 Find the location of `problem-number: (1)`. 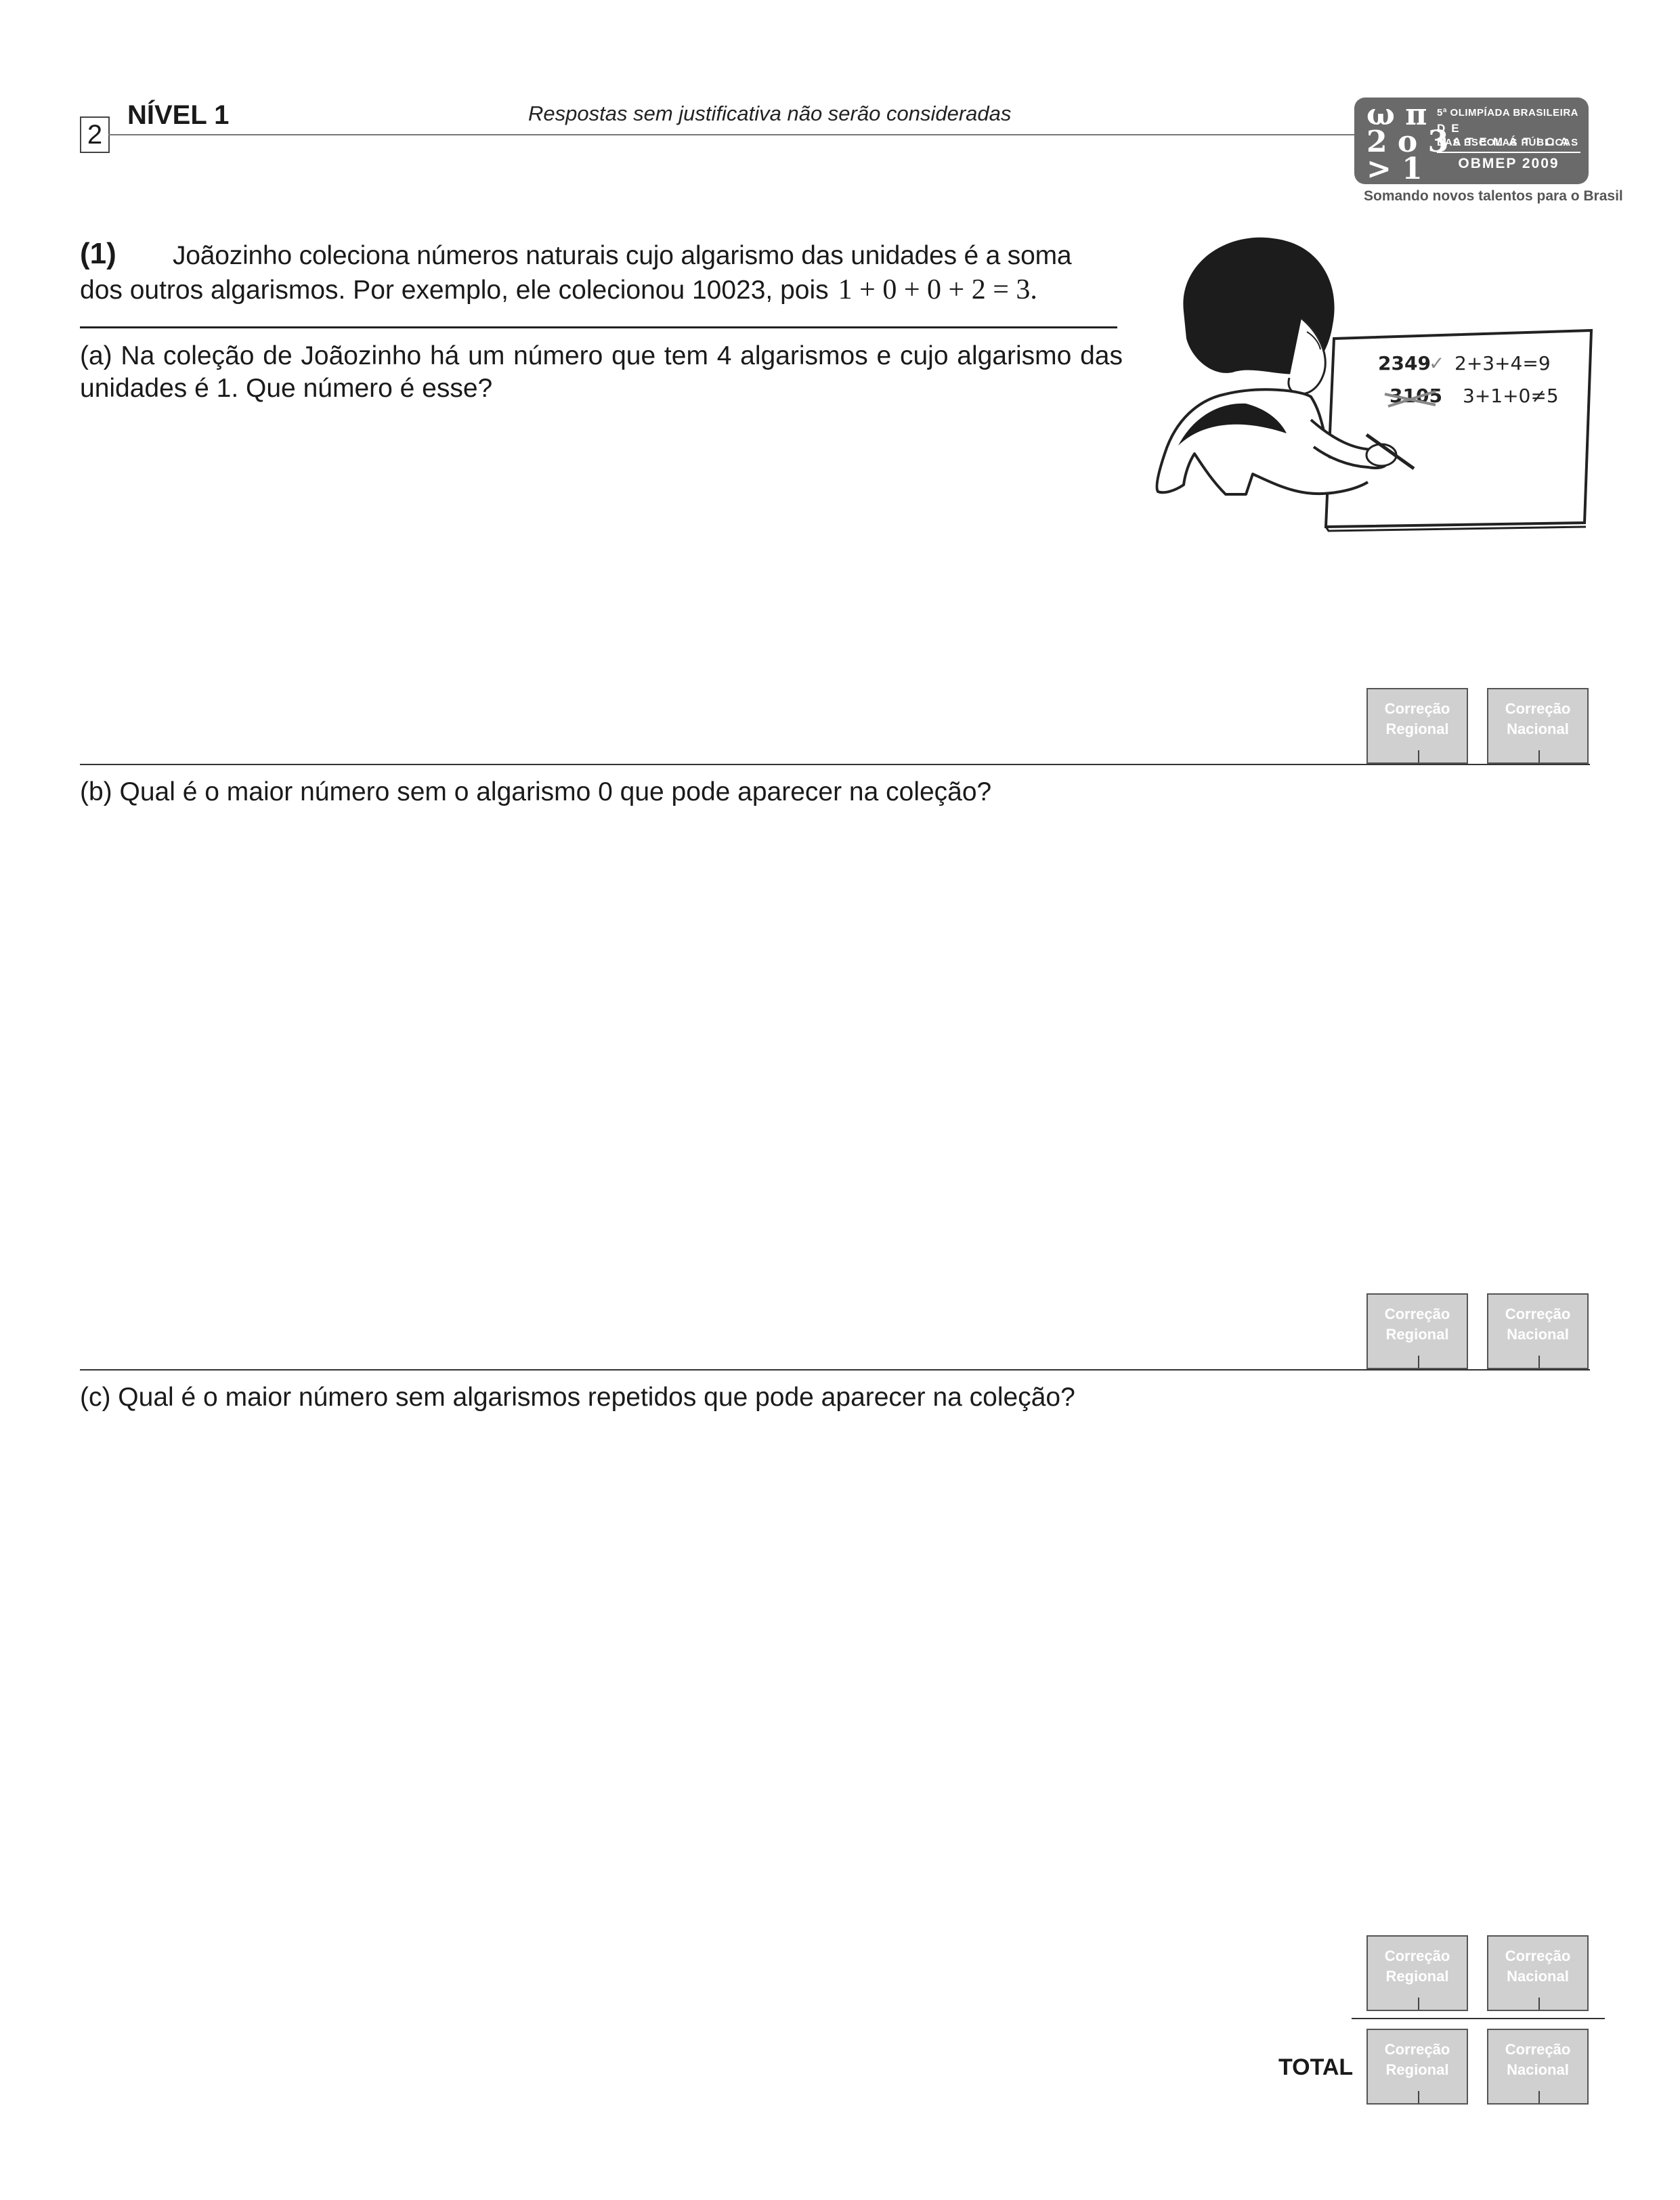

problem-number: (1) is located at coordinates (98, 253).